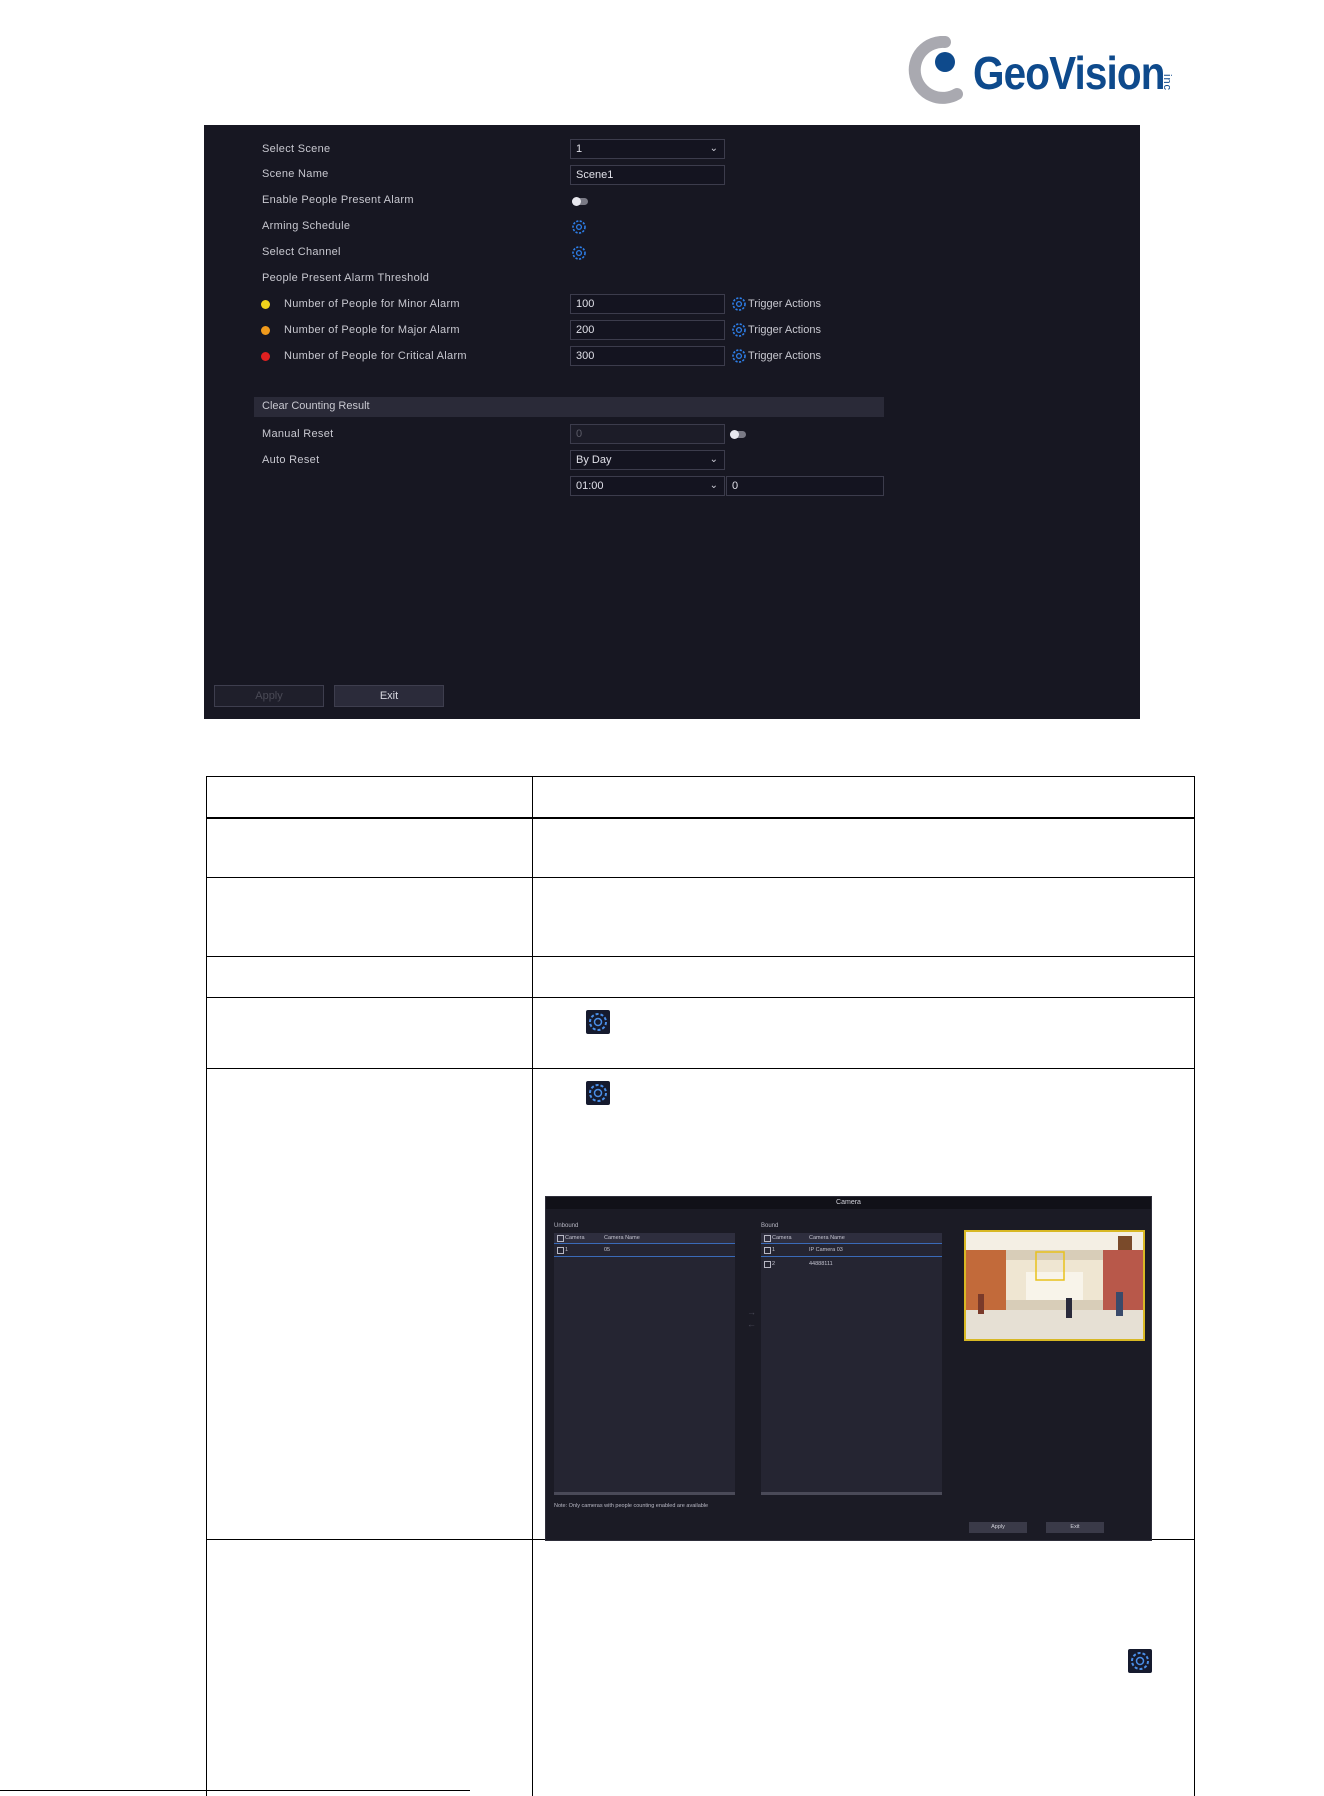 This screenshot has width=1324, height=1796. I want to click on critical-alarm-indicator, so click(265, 356).